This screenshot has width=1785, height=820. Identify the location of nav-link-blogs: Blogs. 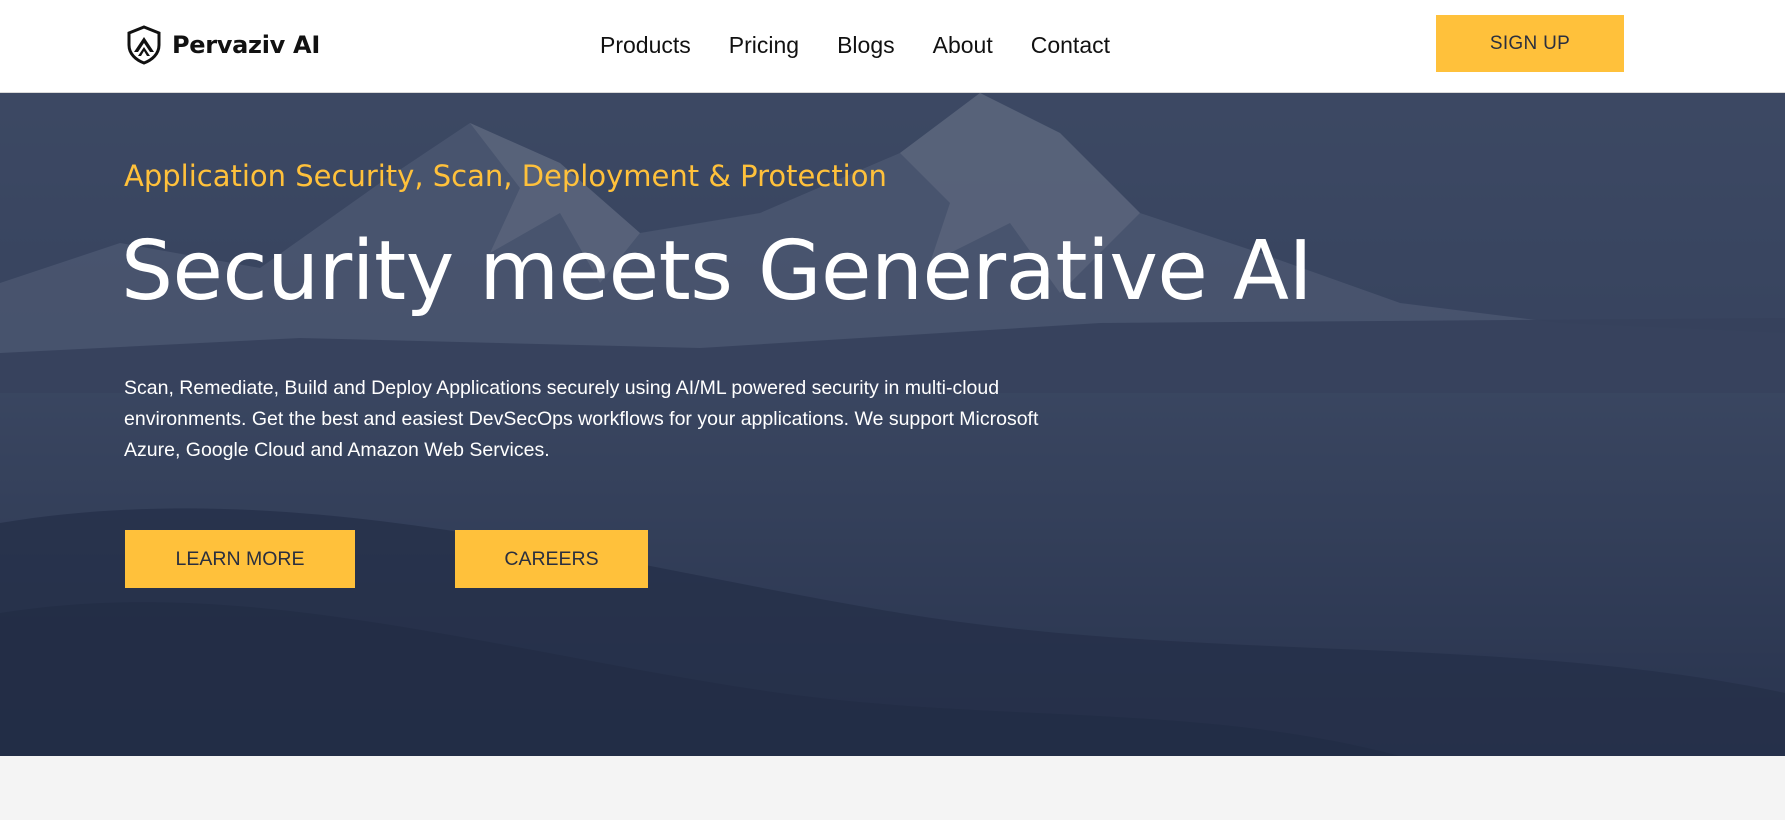
(866, 45).